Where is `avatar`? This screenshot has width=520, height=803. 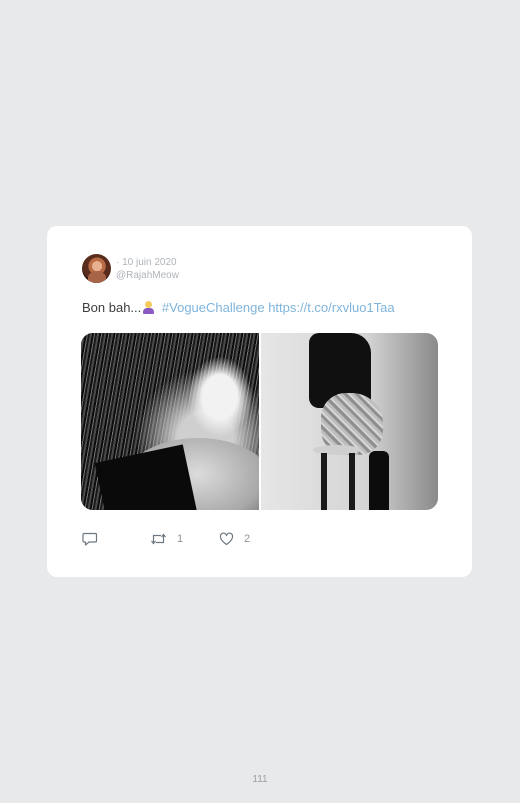 avatar is located at coordinates (96, 268).